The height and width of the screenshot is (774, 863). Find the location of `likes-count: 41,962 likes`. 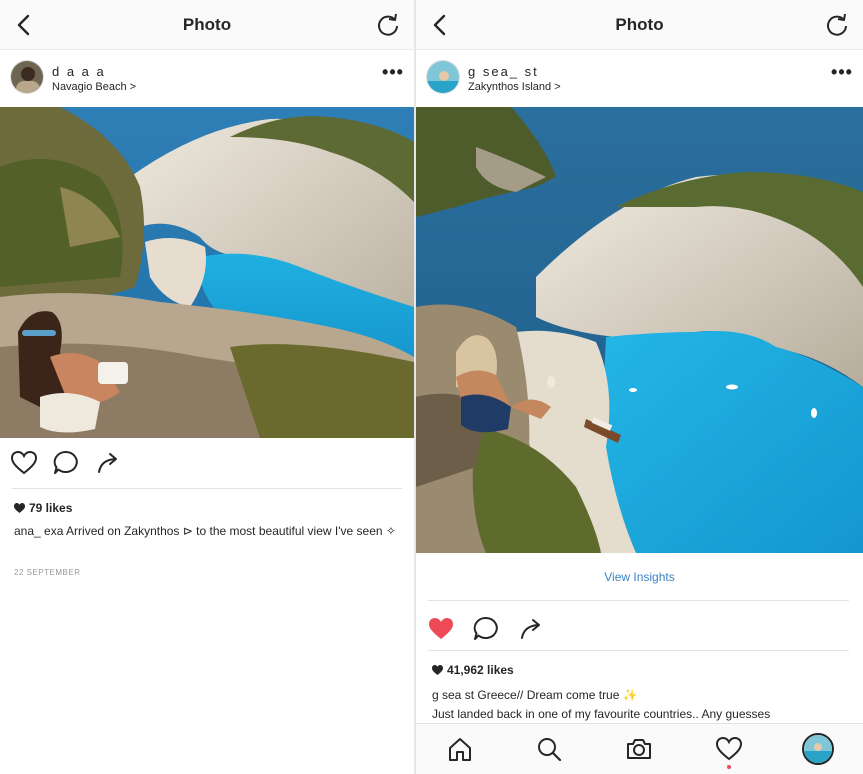

likes-count: 41,962 likes is located at coordinates (473, 670).